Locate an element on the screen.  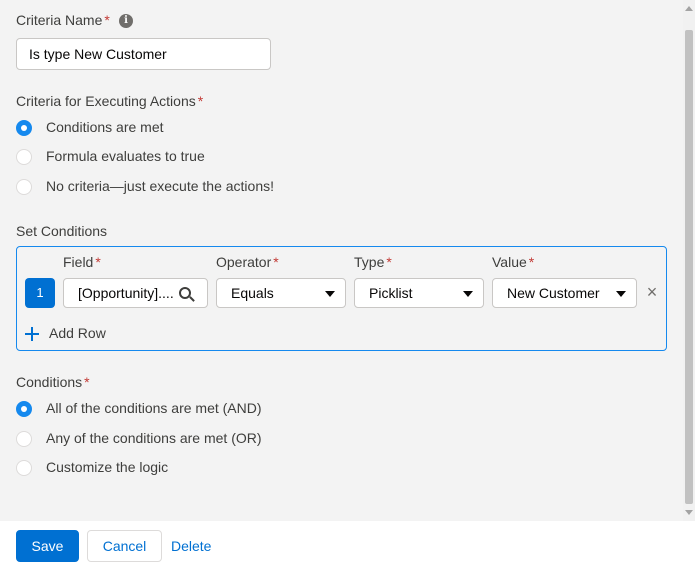
criteria-name-label-text: Criteria Name is located at coordinates (59, 20).